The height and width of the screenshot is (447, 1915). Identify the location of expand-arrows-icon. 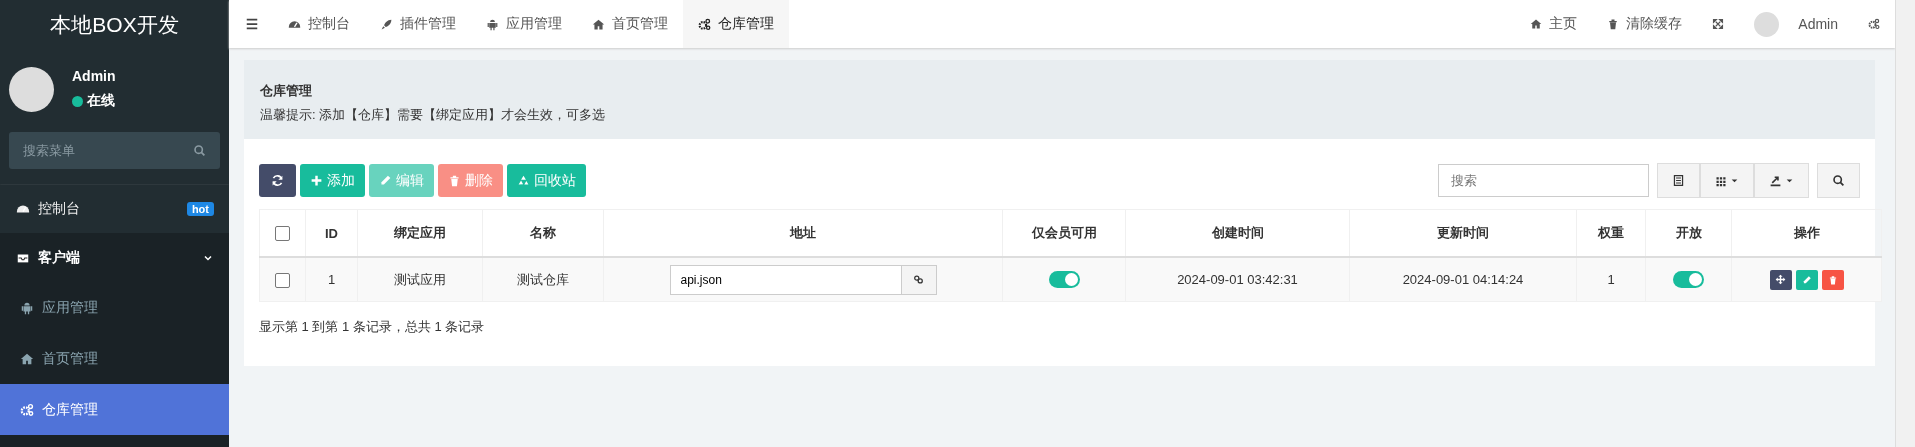
(1718, 24).